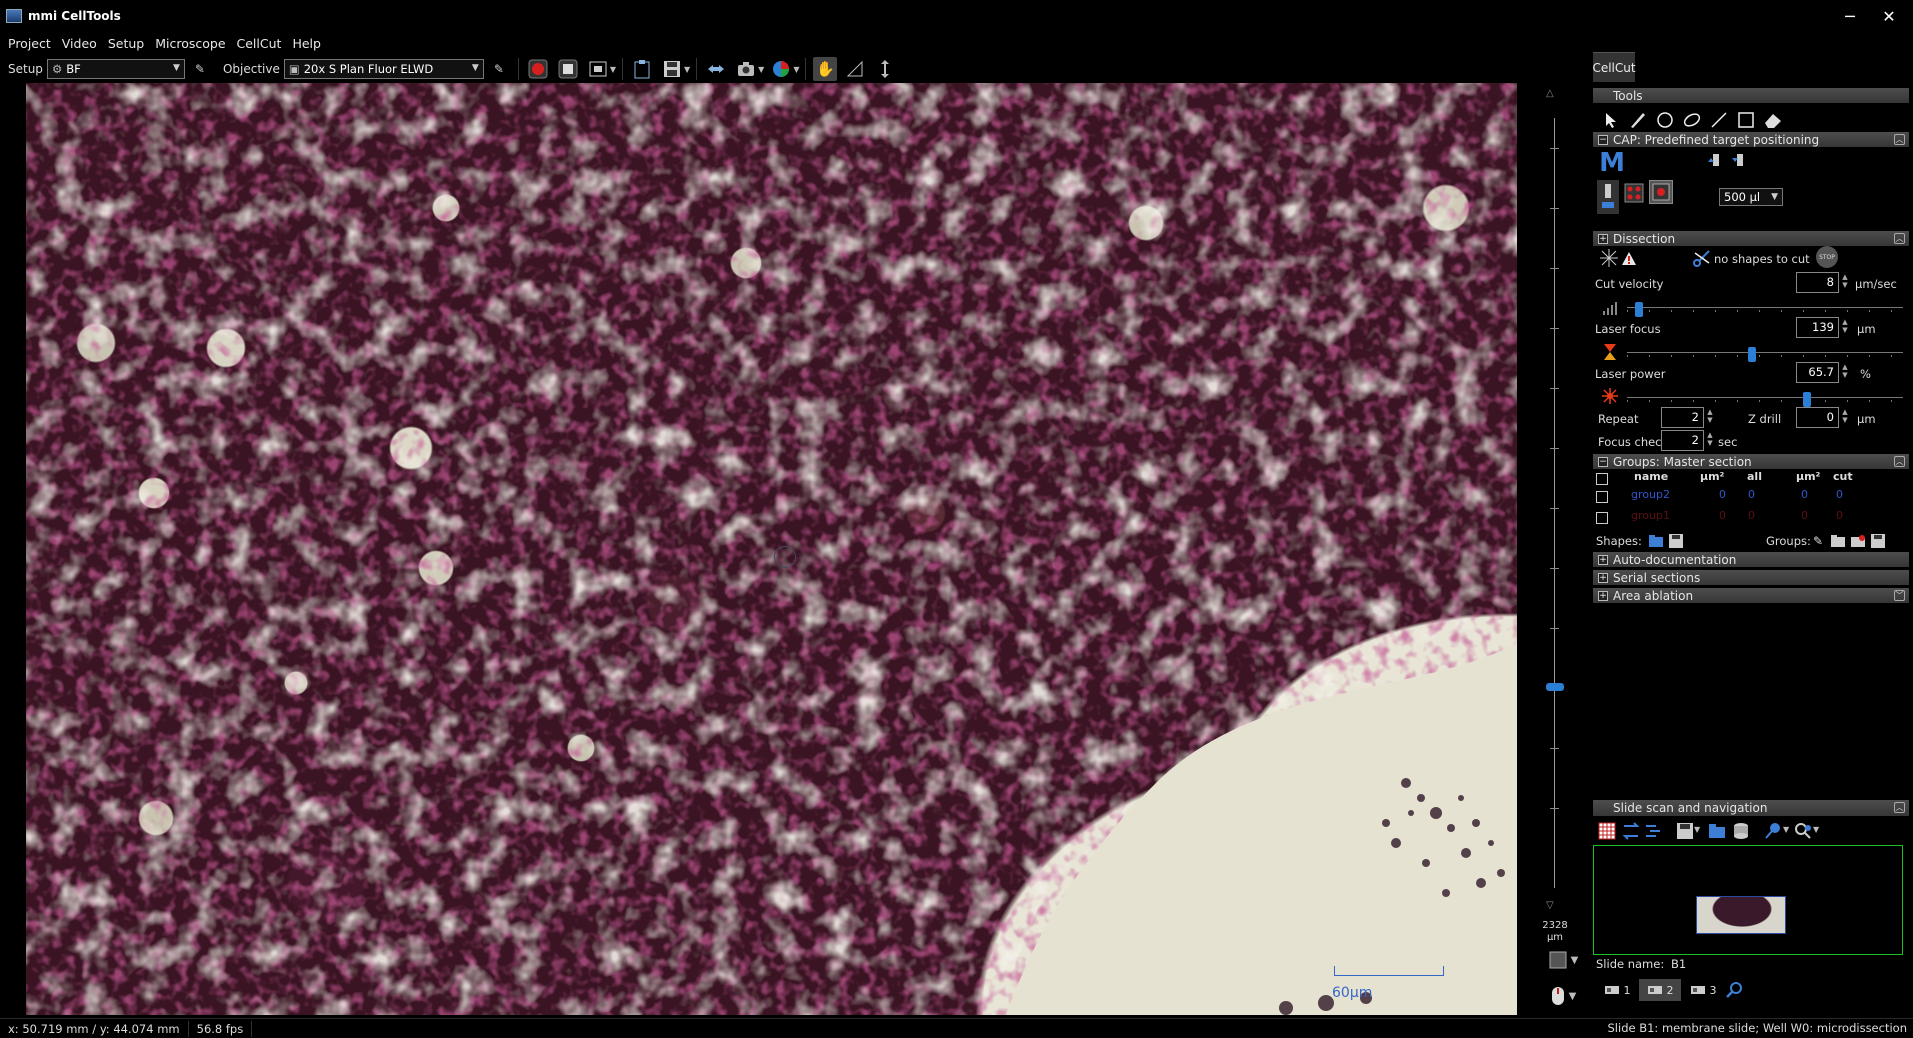 Image resolution: width=1913 pixels, height=1038 pixels. I want to click on focus-check-spinner: ▲ ▼, so click(1710, 440).